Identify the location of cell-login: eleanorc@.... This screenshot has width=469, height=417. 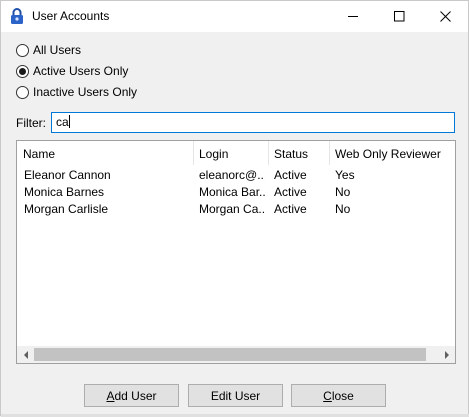
(232, 175).